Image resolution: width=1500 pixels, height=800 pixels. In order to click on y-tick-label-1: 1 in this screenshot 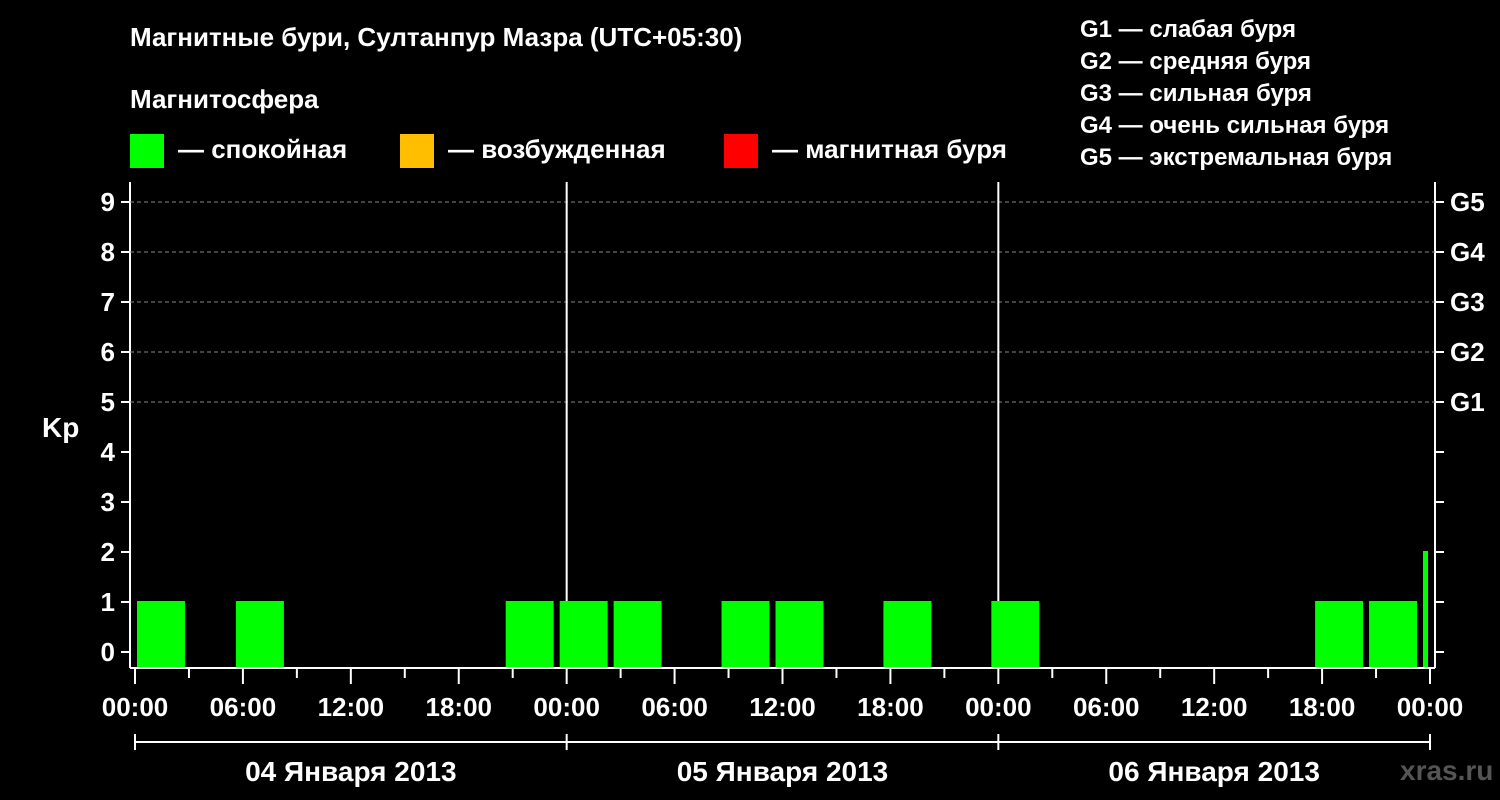, I will do `click(108, 602)`.